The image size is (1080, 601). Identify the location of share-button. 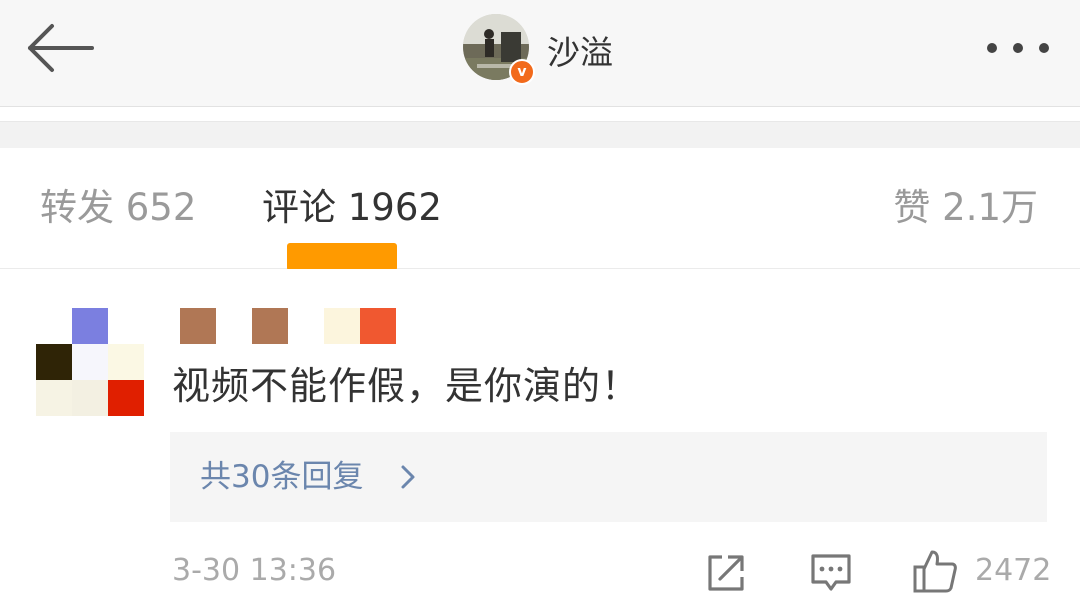
(726, 573).